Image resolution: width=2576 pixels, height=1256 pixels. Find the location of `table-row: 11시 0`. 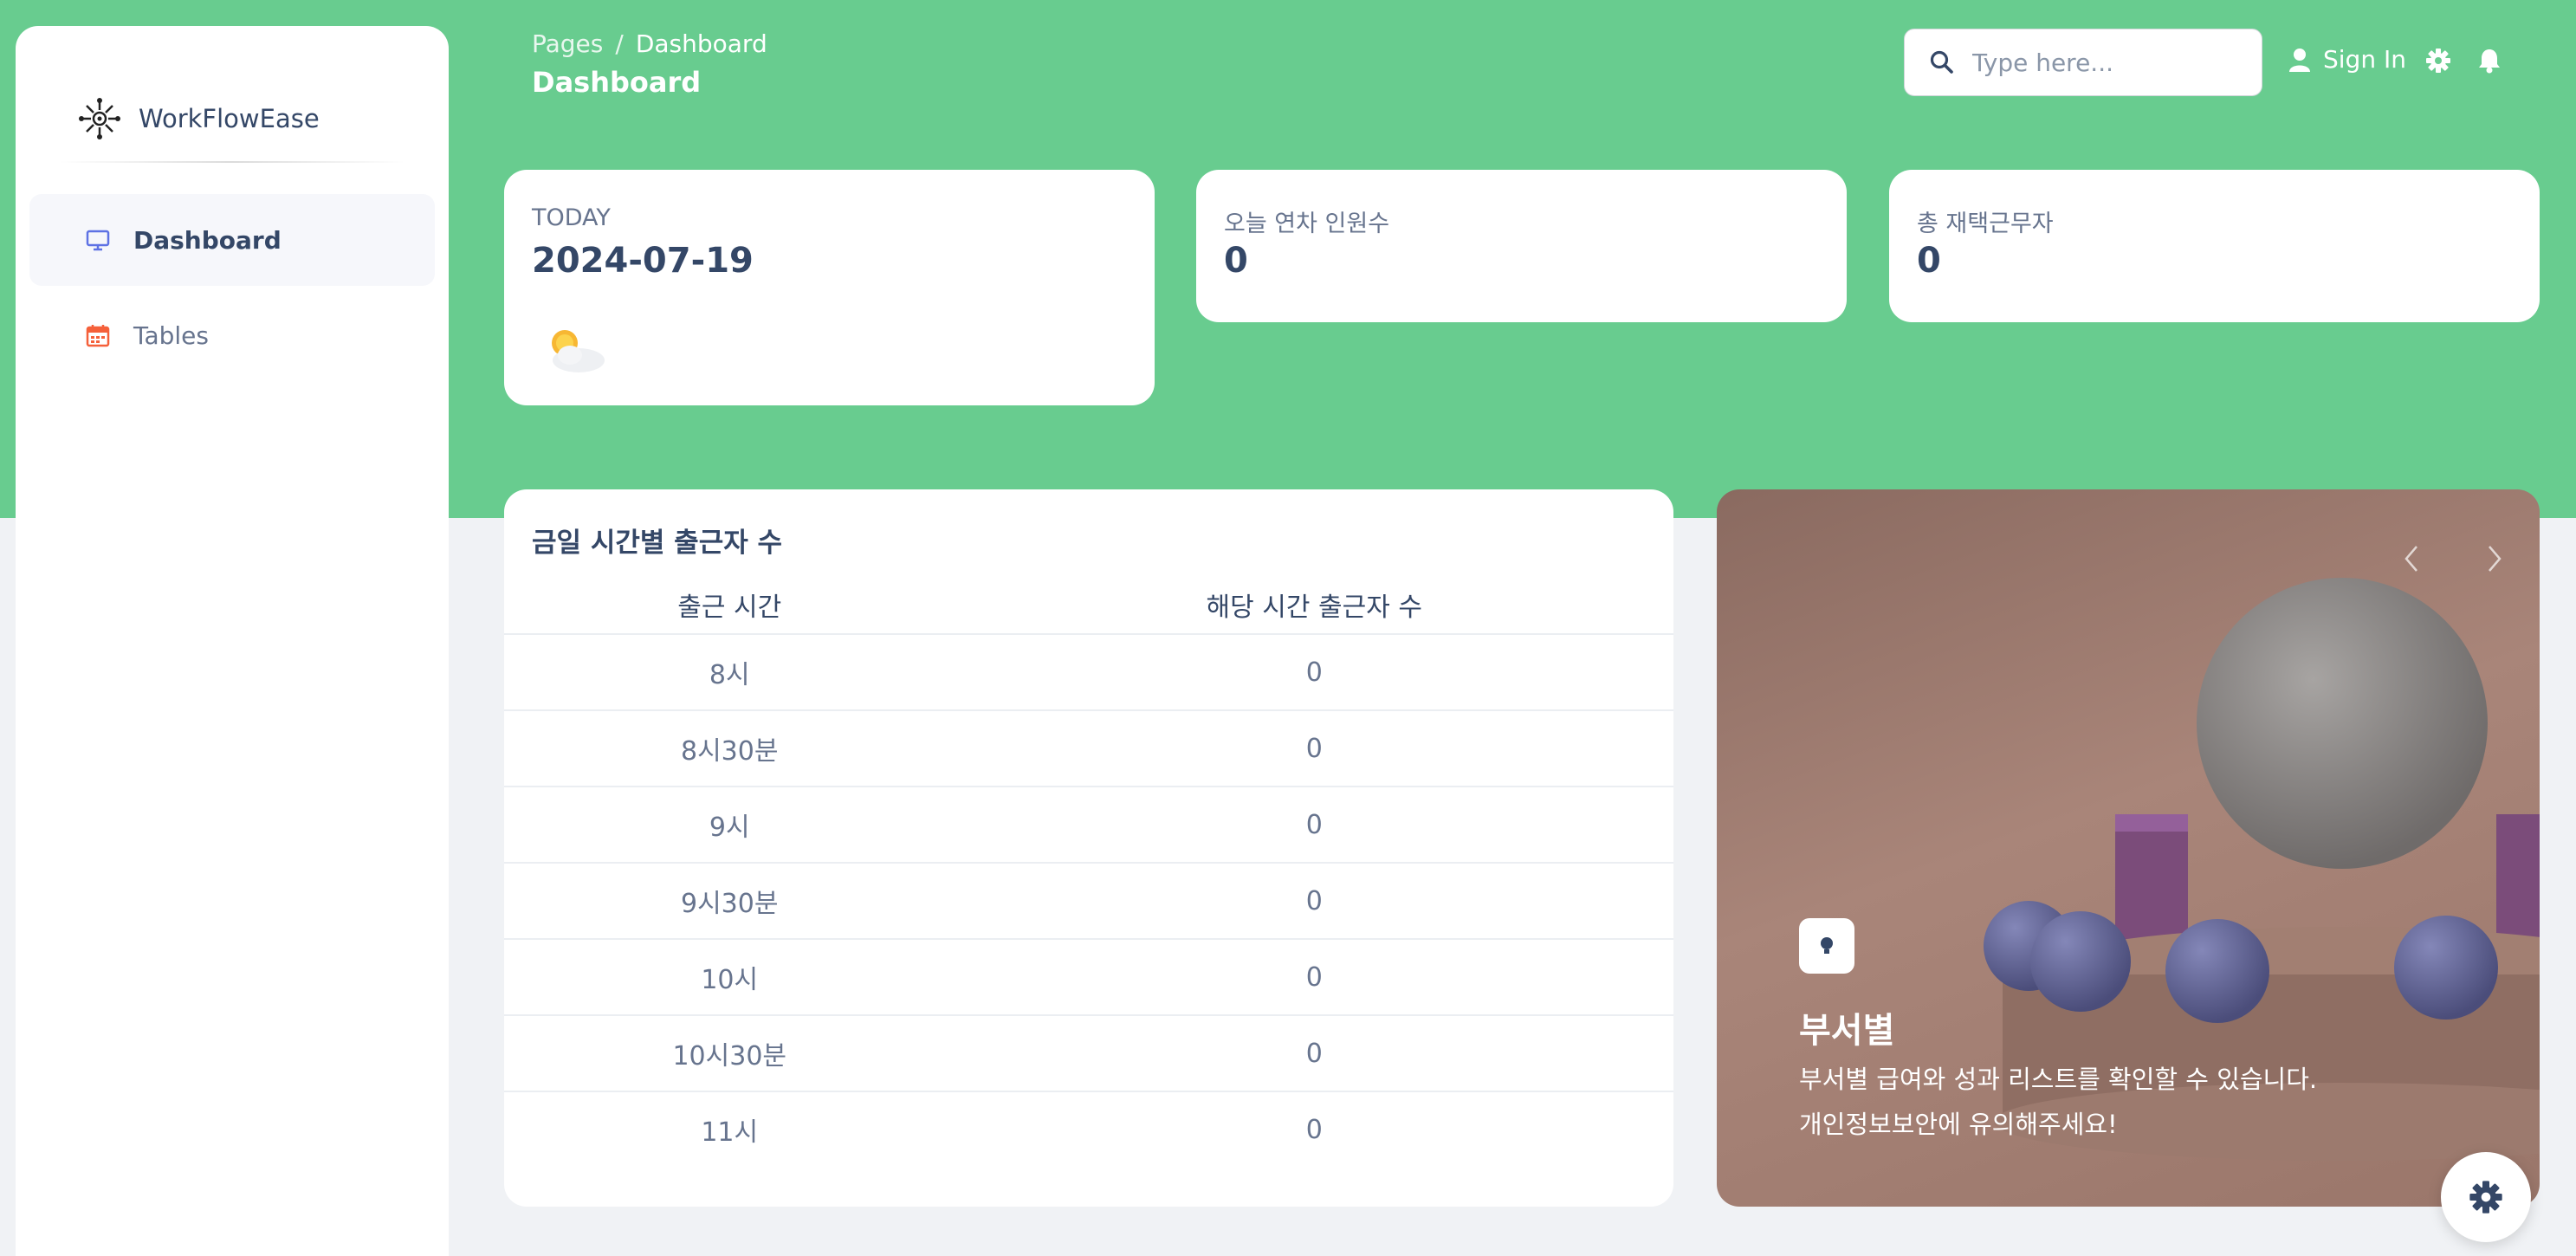

table-row: 11시 0 is located at coordinates (1088, 1129).